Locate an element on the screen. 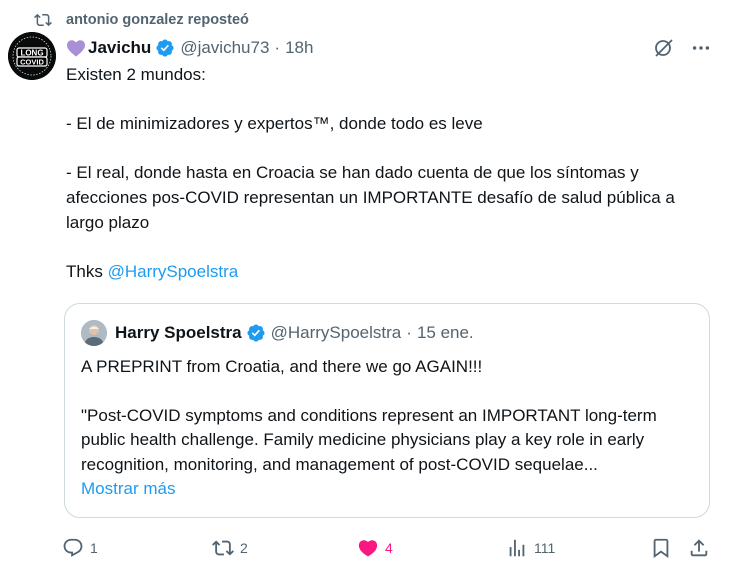 The image size is (732, 576). reply-icon is located at coordinates (73, 547).